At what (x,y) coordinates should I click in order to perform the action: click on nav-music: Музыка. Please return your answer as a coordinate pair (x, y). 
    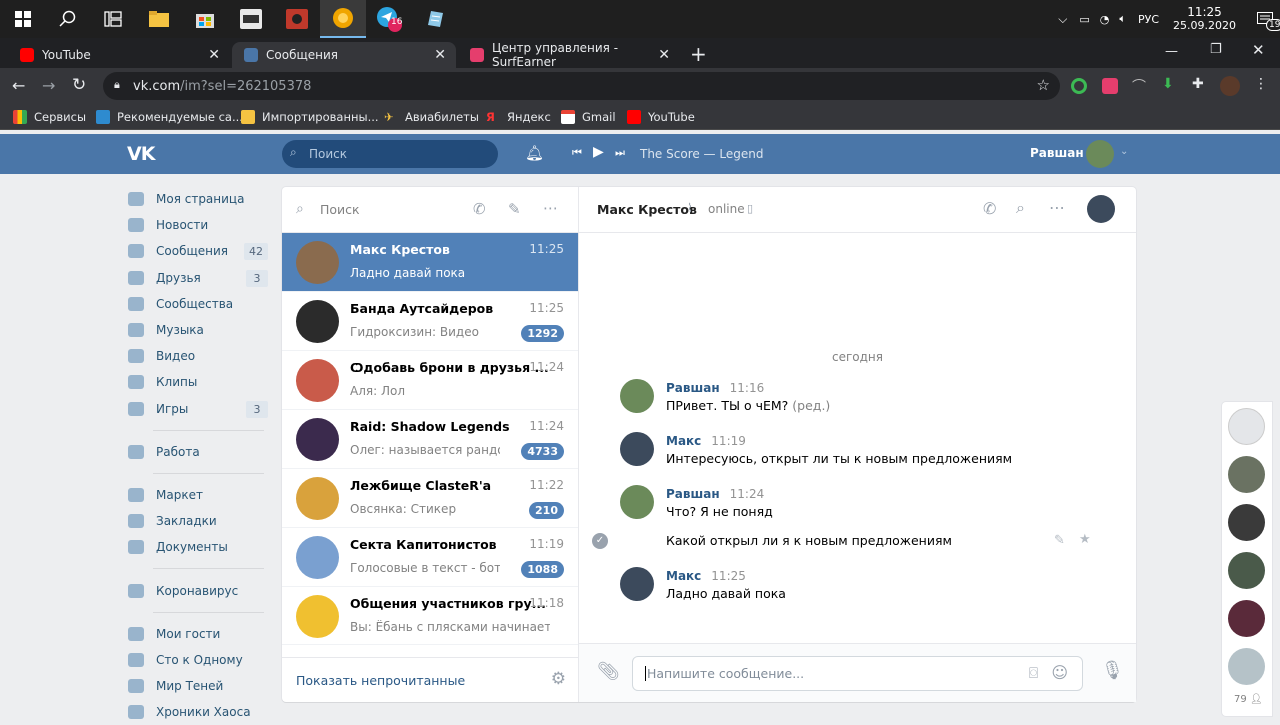
    Looking at the image, I should click on (197, 330).